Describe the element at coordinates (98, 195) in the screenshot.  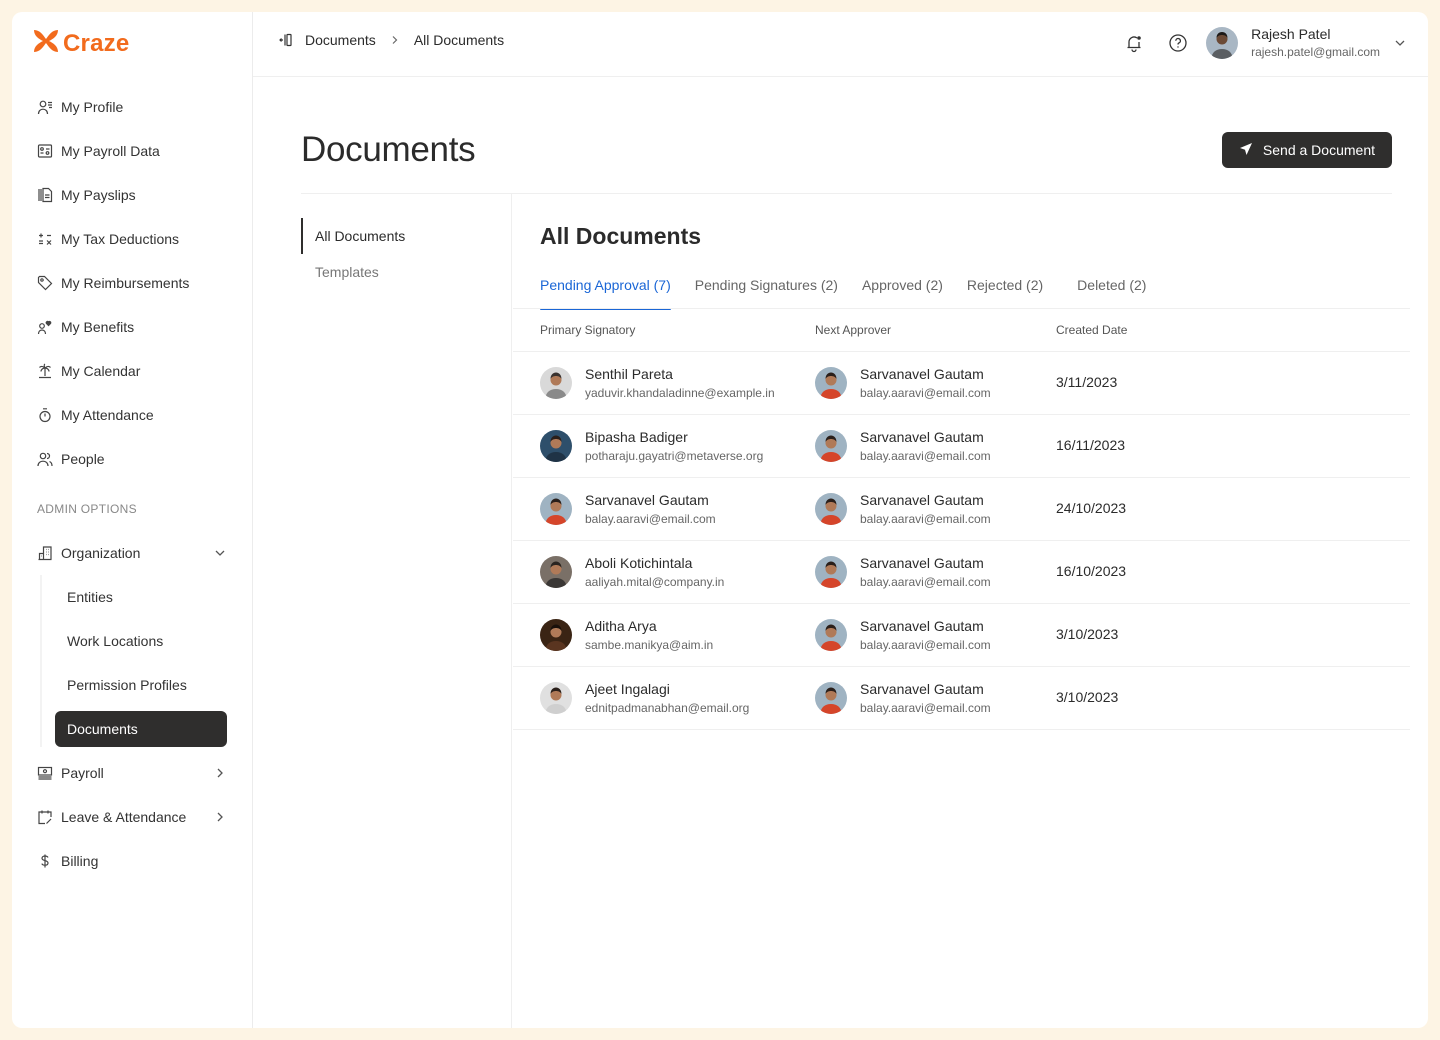
I see `sidebar-item-label: My Payslips` at that location.